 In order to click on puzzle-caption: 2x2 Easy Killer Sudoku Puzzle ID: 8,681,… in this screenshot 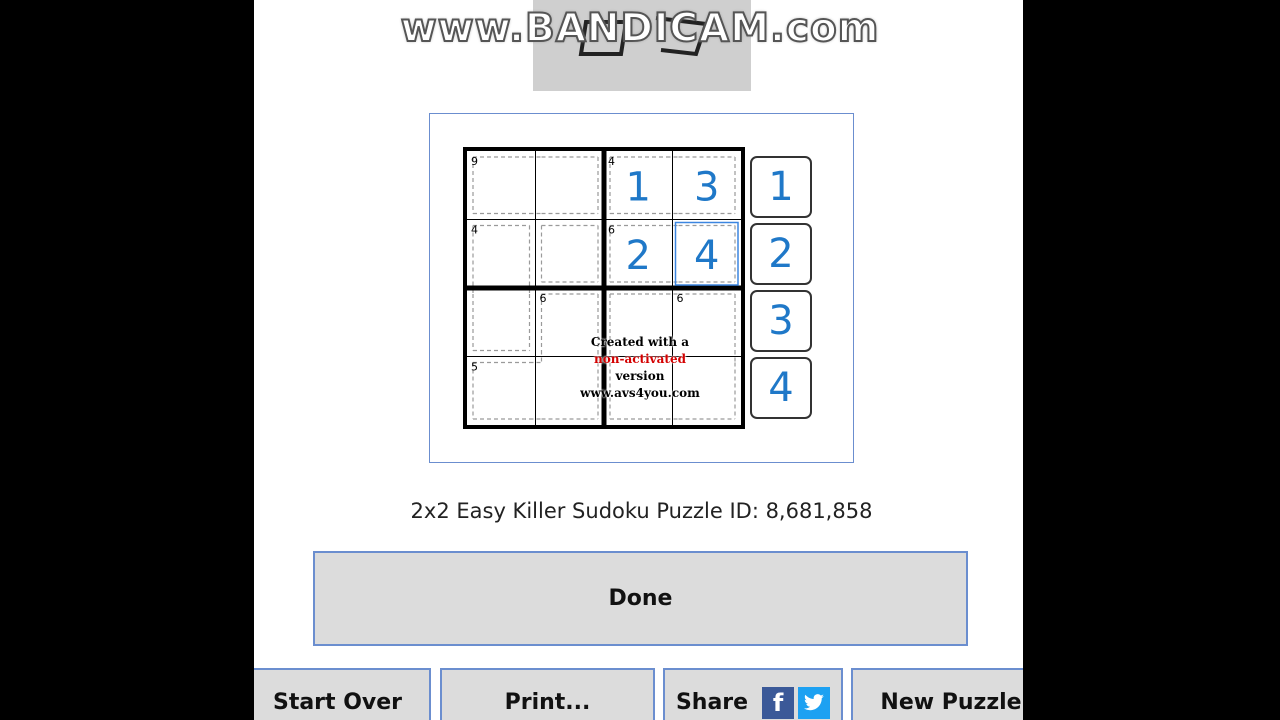, I will do `click(641, 511)`.